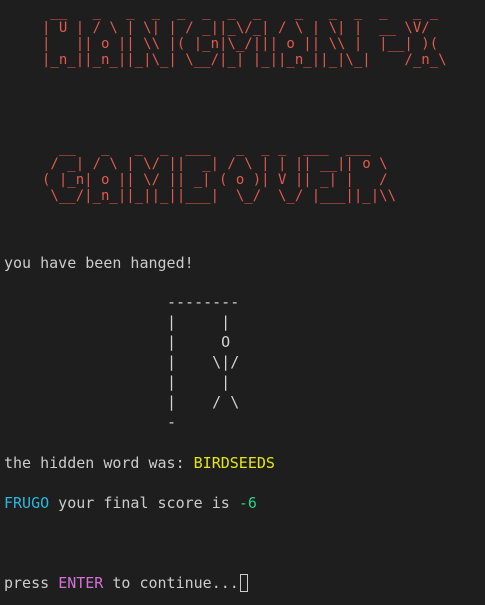 The image size is (485, 605). Describe the element at coordinates (203, 362) in the screenshot. I see `gallows-art: -------- | | | O | \|/ | | | / \ -` at that location.